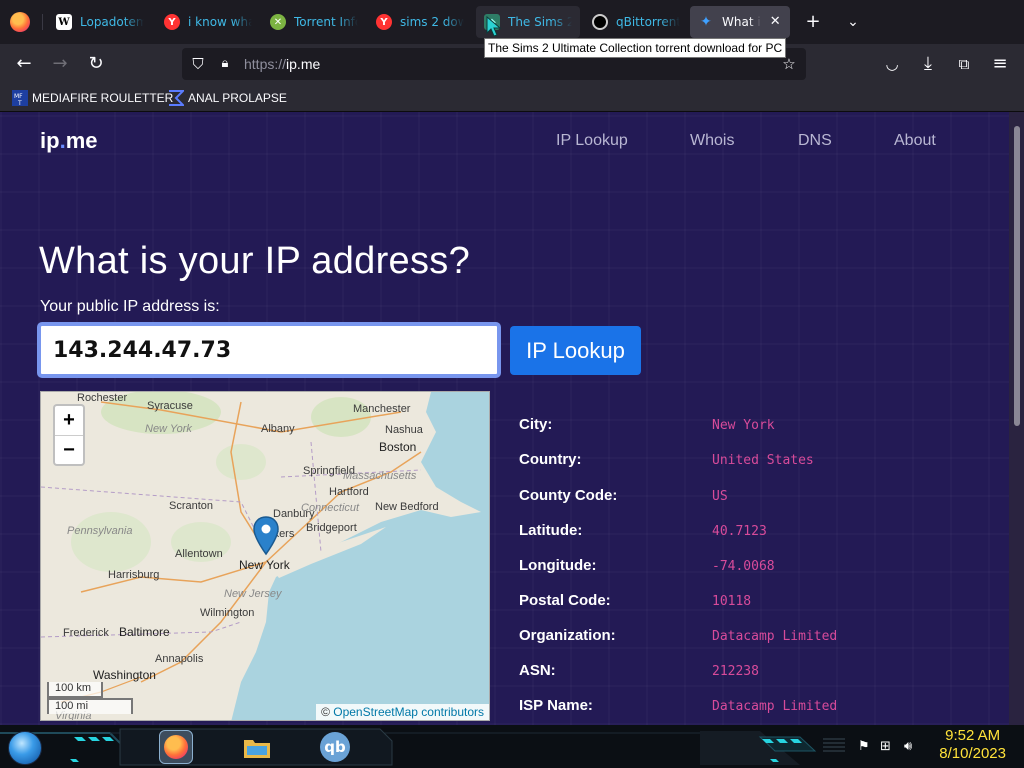  Describe the element at coordinates (592, 141) in the screenshot. I see `nav-ip-lookup: IP Lookup` at that location.